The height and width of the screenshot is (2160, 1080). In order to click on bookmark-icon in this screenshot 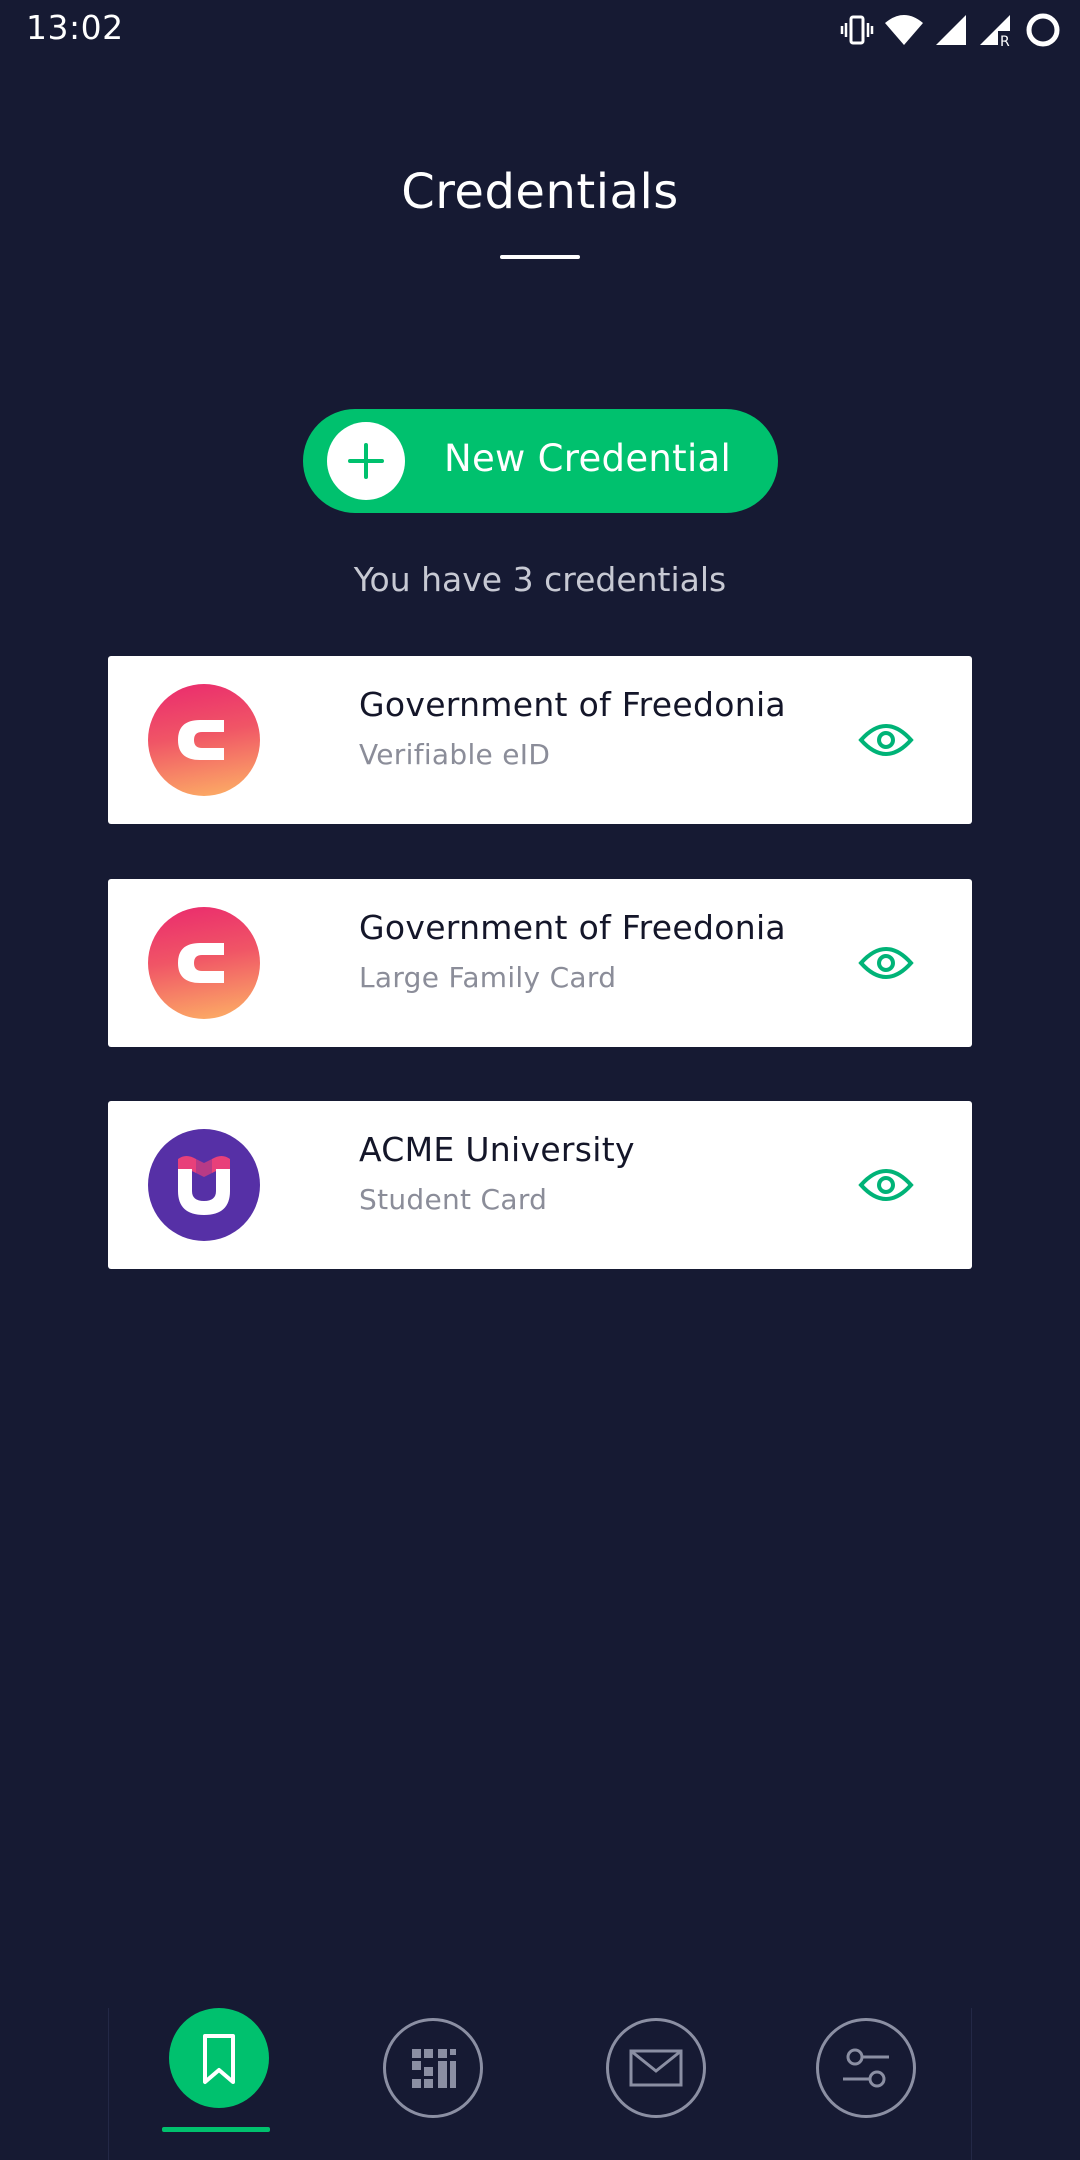, I will do `click(219, 2059)`.